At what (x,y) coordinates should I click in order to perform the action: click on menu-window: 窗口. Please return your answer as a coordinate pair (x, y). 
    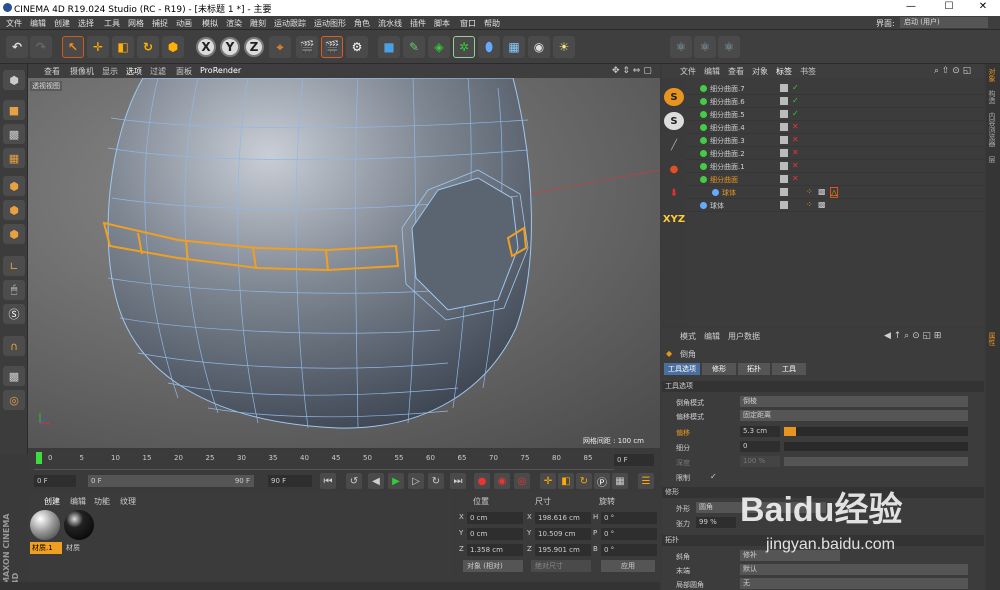
    Looking at the image, I should click on (468, 23).